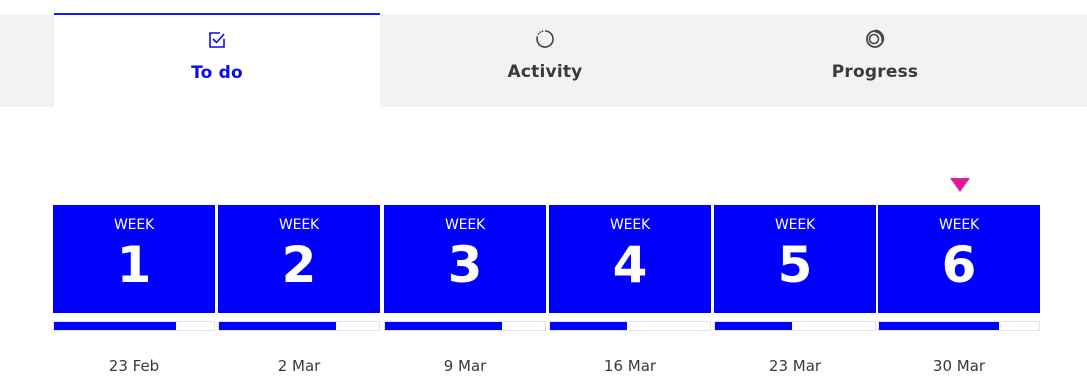 The width and height of the screenshot is (1087, 385). I want to click on week-card-6: WEEK 6 30 Mar, so click(959, 290).